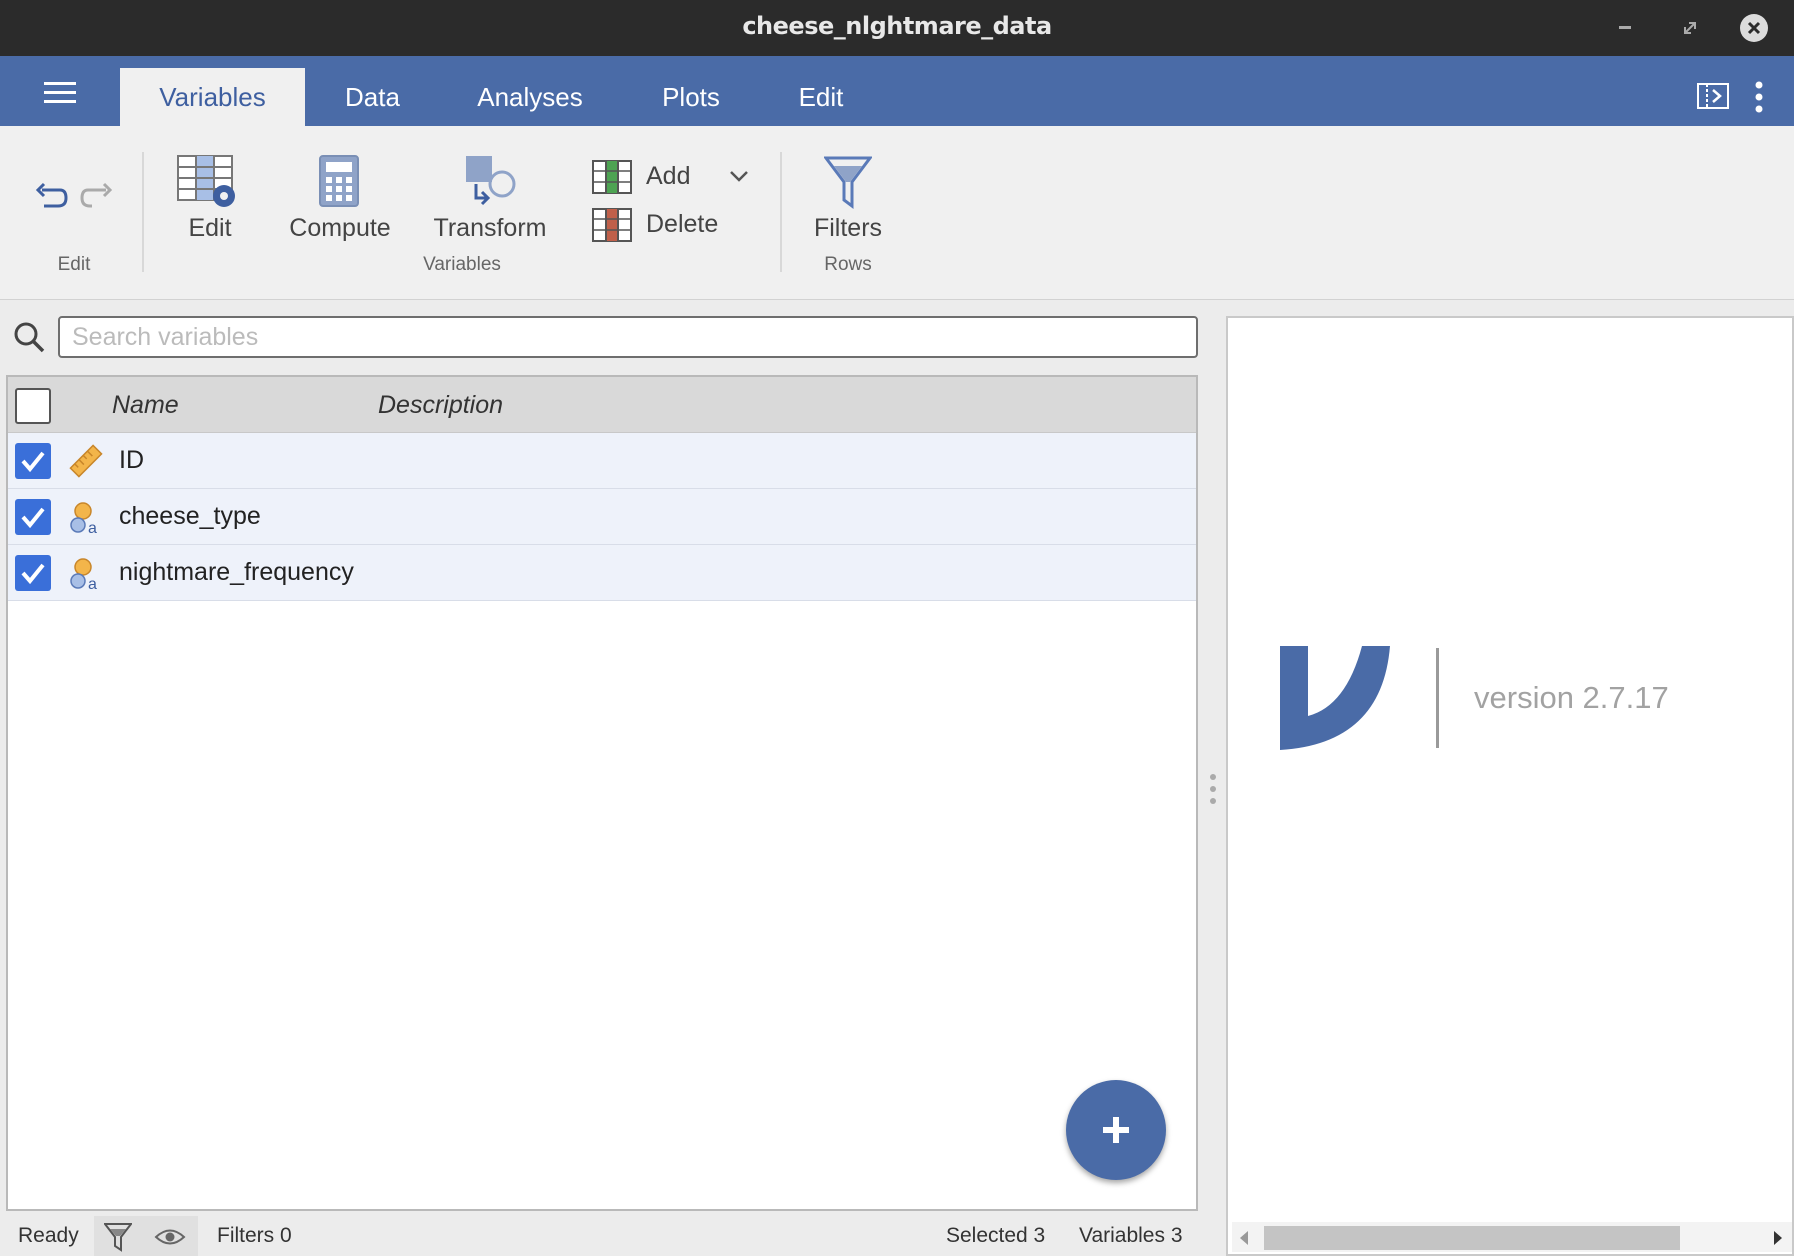 This screenshot has width=1794, height=1256. Describe the element at coordinates (530, 97) in the screenshot. I see `tab-analyses: Analyses` at that location.